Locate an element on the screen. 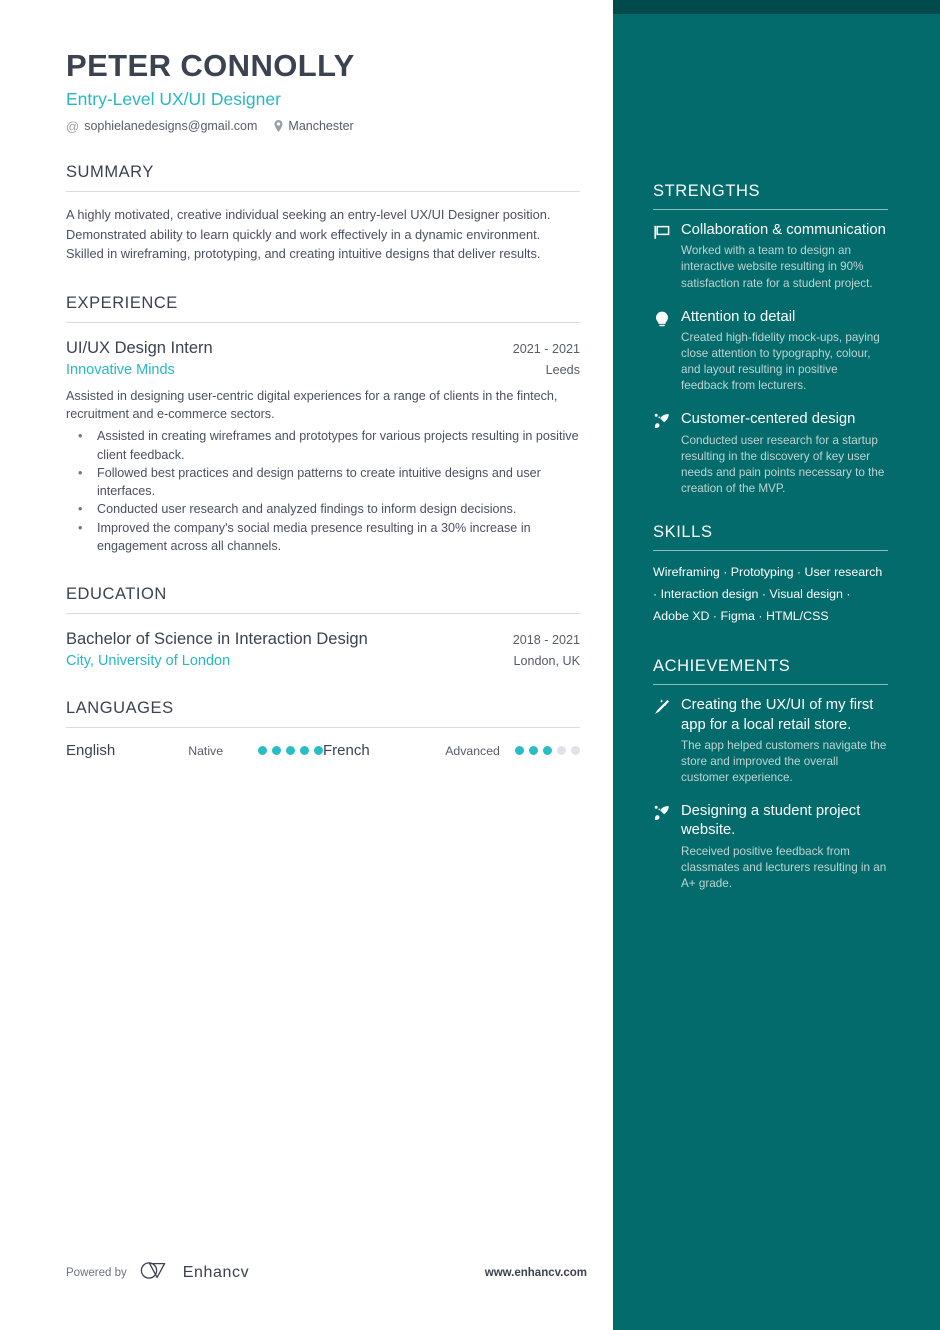  map-pin-icon is located at coordinates (278, 126).